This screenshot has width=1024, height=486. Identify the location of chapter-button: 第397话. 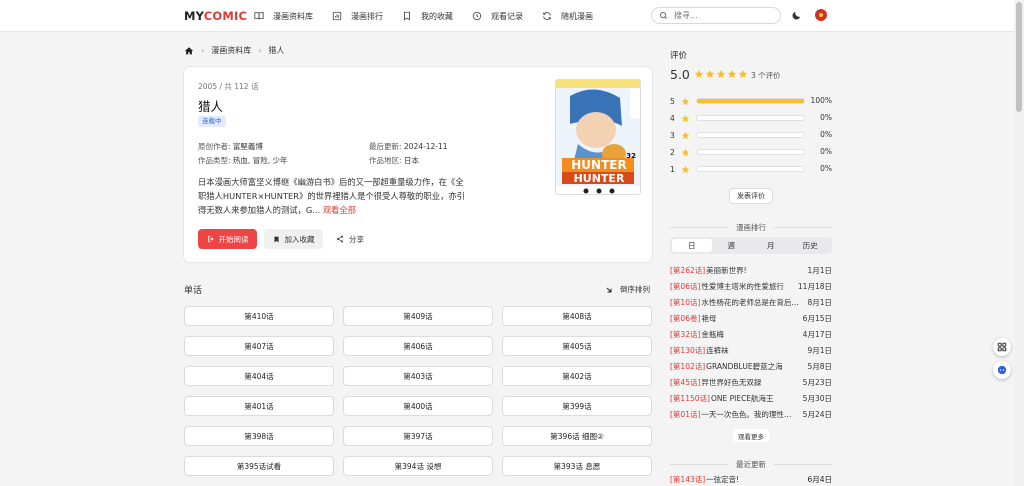
(418, 436).